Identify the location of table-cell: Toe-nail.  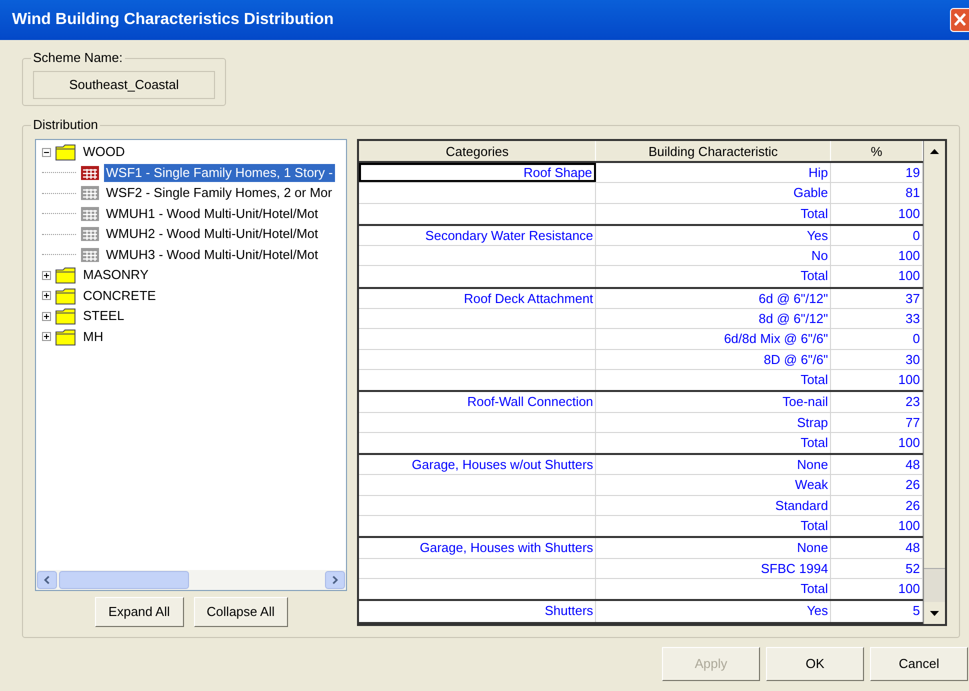
(714, 402).